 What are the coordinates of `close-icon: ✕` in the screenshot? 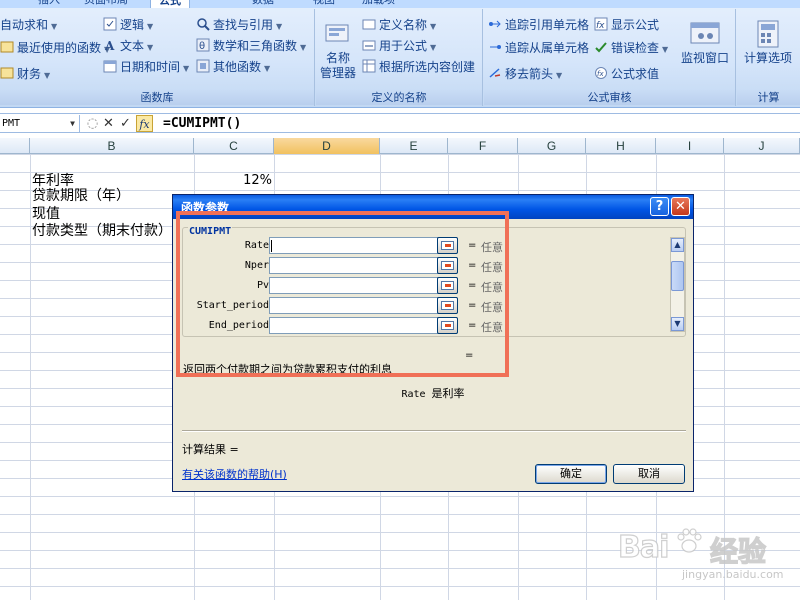 It's located at (680, 206).